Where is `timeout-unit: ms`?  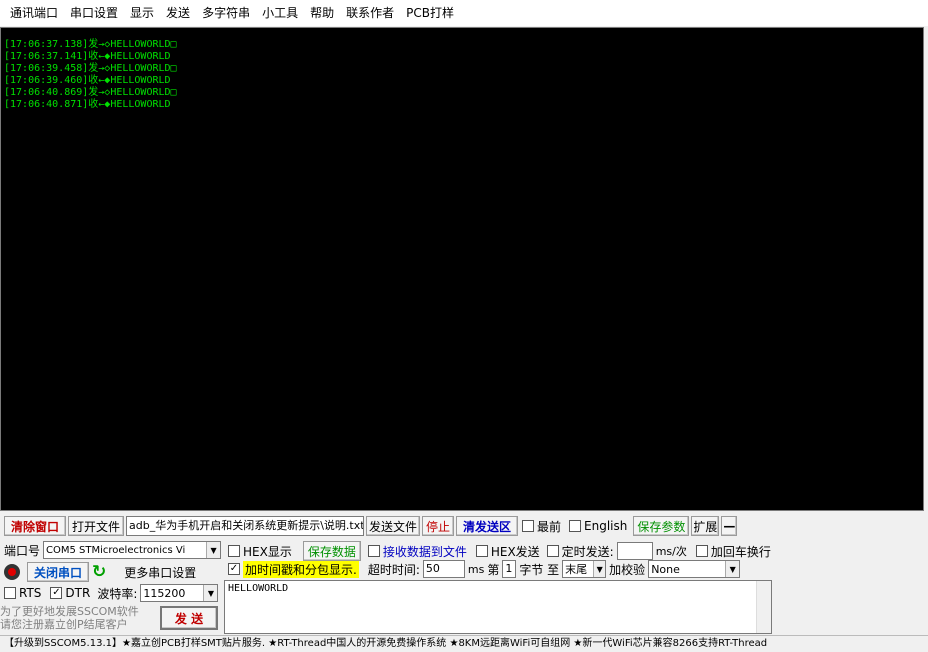
timeout-unit: ms is located at coordinates (476, 569).